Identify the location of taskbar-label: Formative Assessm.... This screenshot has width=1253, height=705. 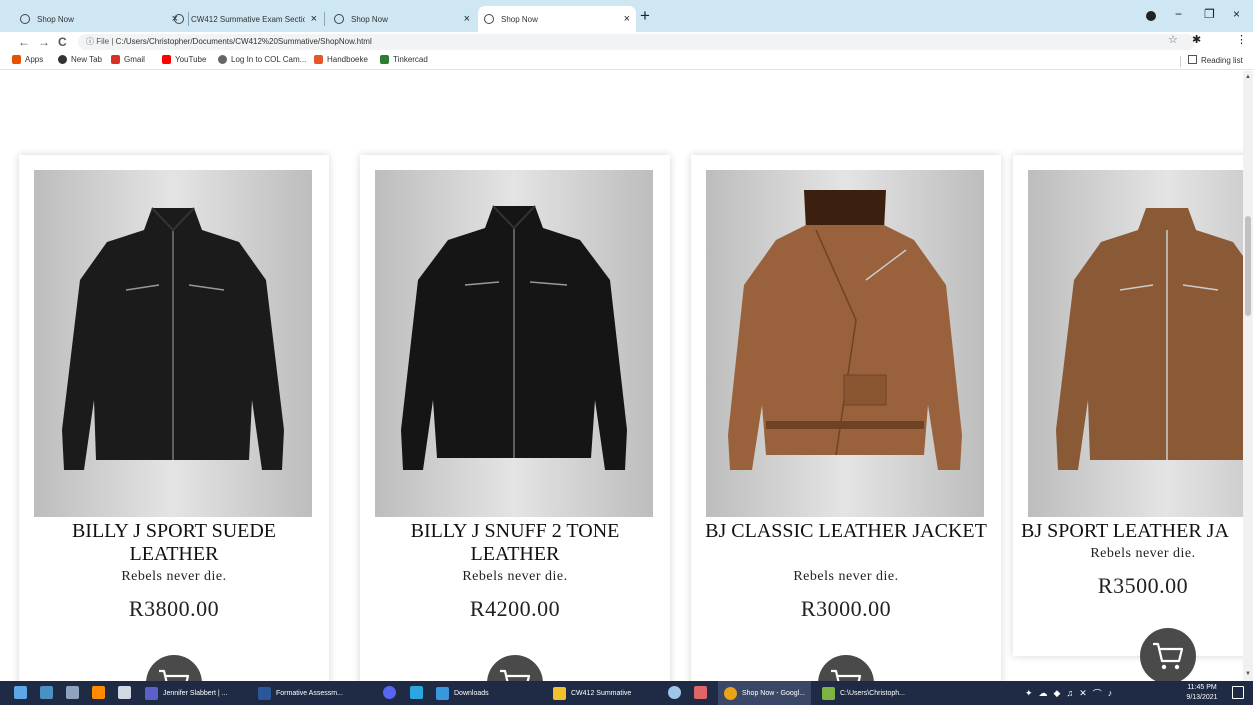
(309, 693).